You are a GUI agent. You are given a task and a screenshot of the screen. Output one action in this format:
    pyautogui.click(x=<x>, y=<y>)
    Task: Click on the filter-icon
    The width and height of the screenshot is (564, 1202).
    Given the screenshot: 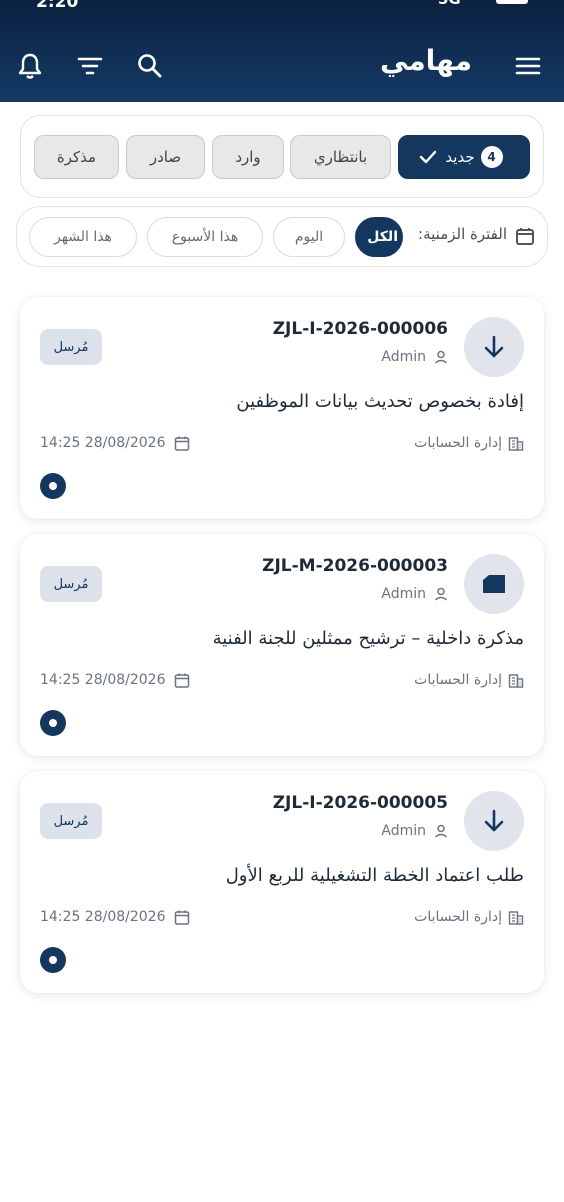 What is the action you would take?
    pyautogui.click(x=90, y=66)
    